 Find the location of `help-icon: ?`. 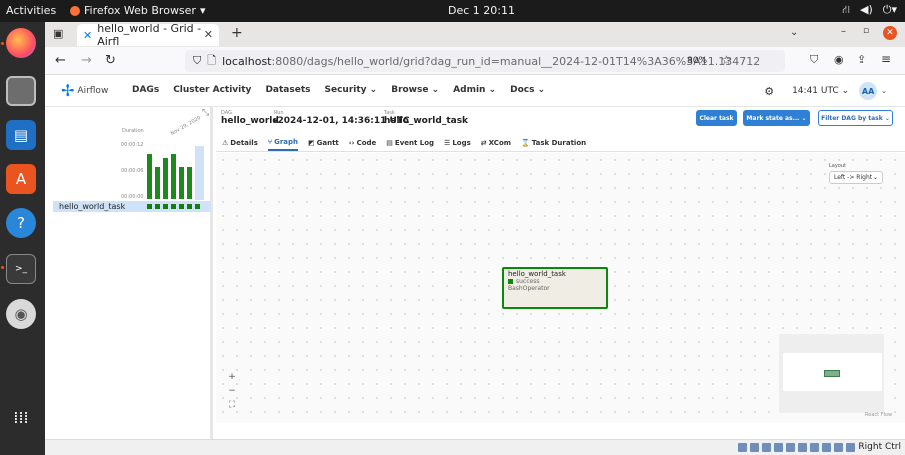

help-icon: ? is located at coordinates (21, 223).